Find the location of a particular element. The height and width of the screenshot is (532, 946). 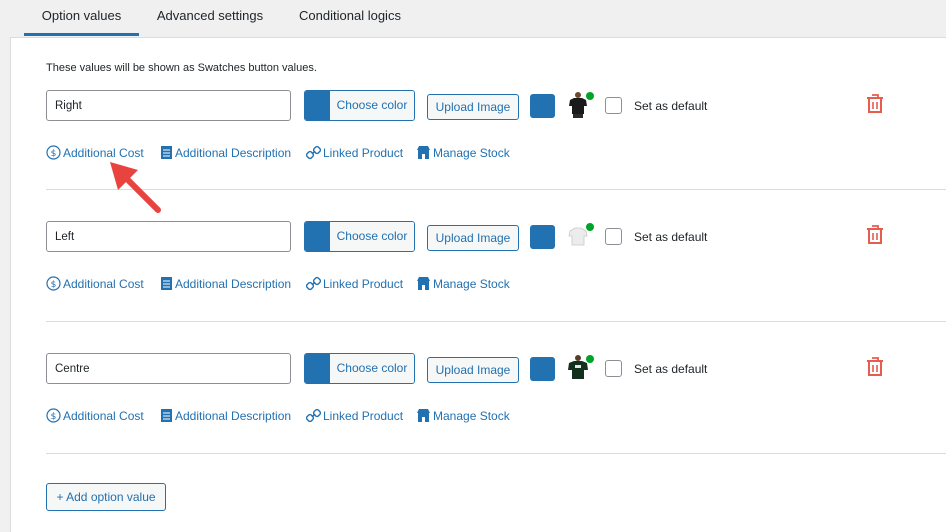

add-option-value-button: + Add option value is located at coordinates (106, 497).